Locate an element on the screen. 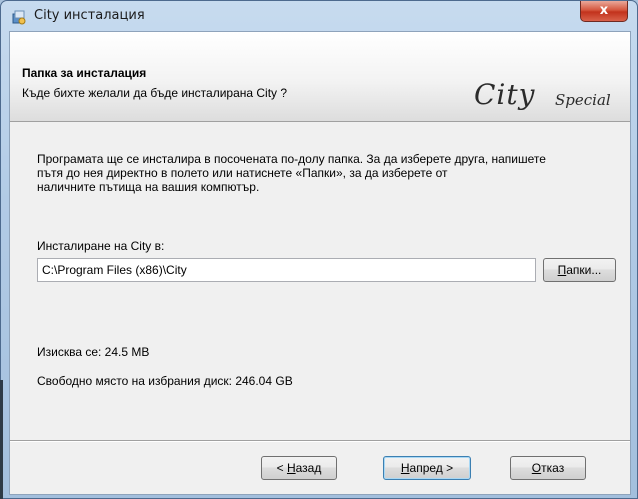 This screenshot has width=638, height=499. close-button: x is located at coordinates (604, 11).